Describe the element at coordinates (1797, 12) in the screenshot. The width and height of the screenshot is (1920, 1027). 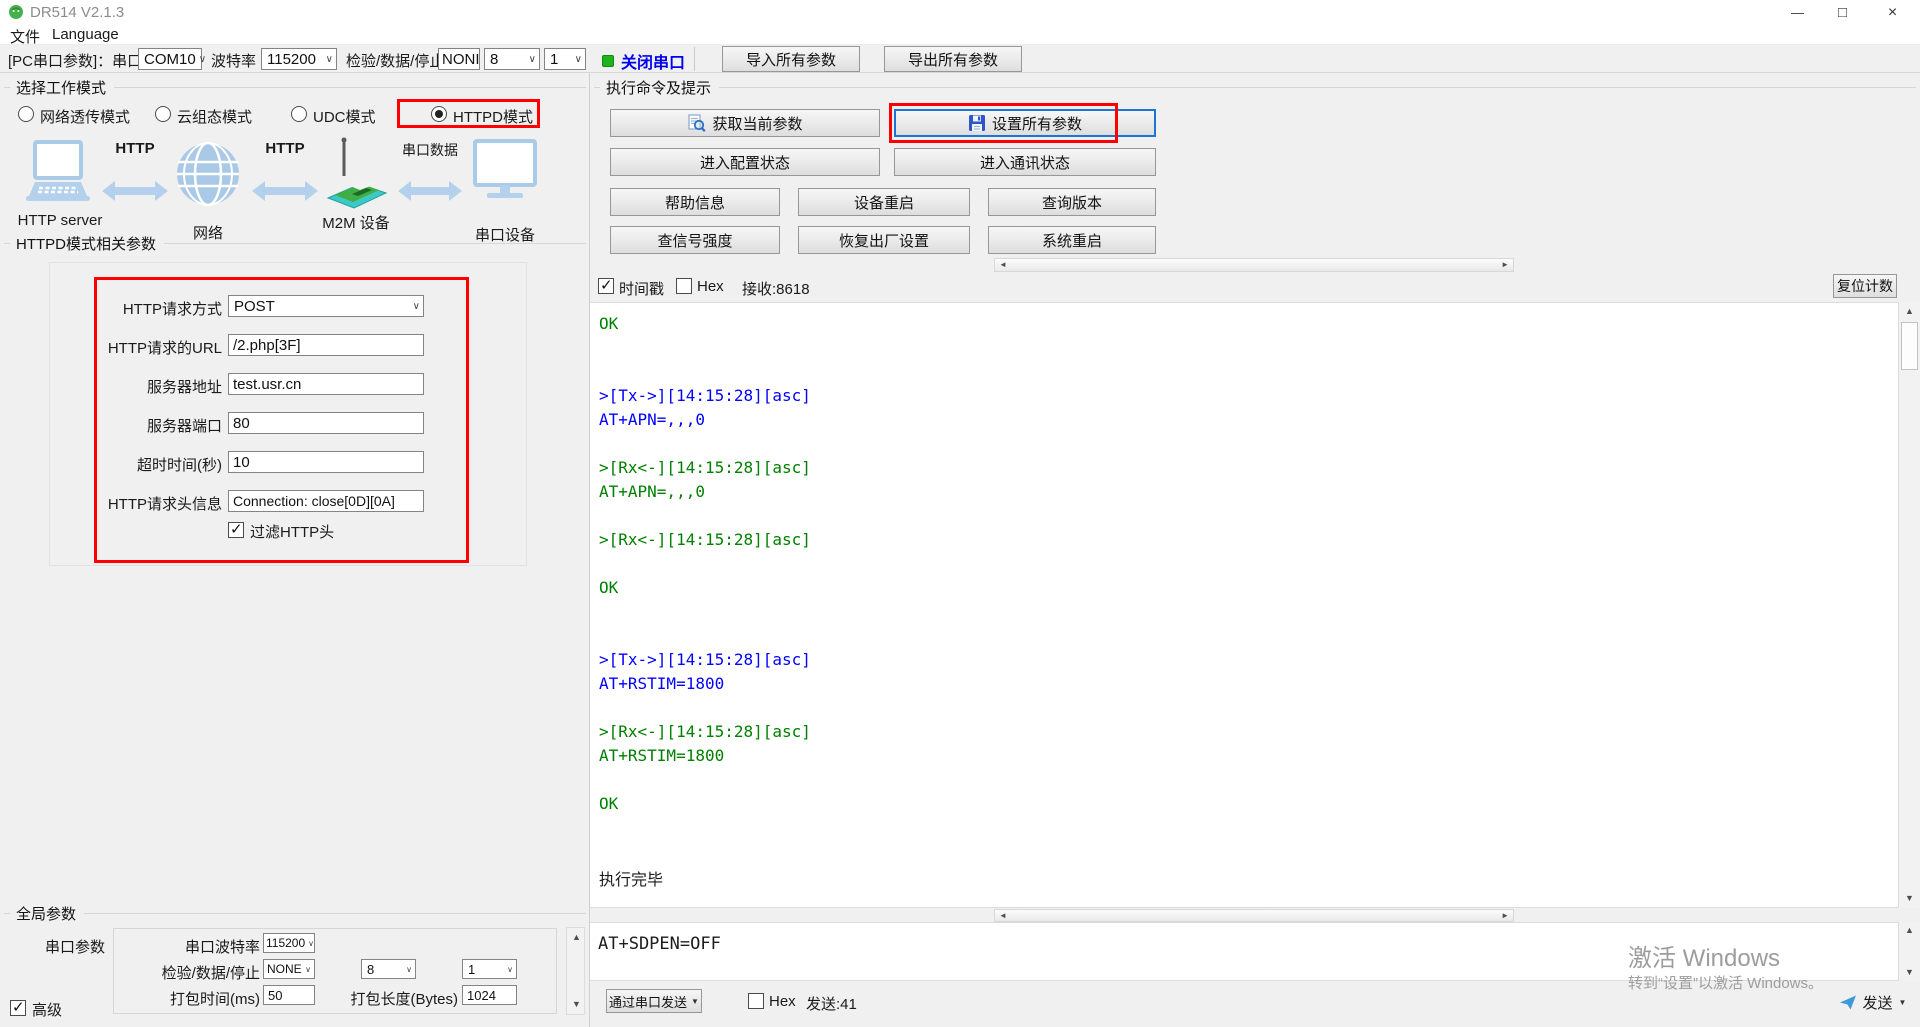
I see `minimize-button: —` at that location.